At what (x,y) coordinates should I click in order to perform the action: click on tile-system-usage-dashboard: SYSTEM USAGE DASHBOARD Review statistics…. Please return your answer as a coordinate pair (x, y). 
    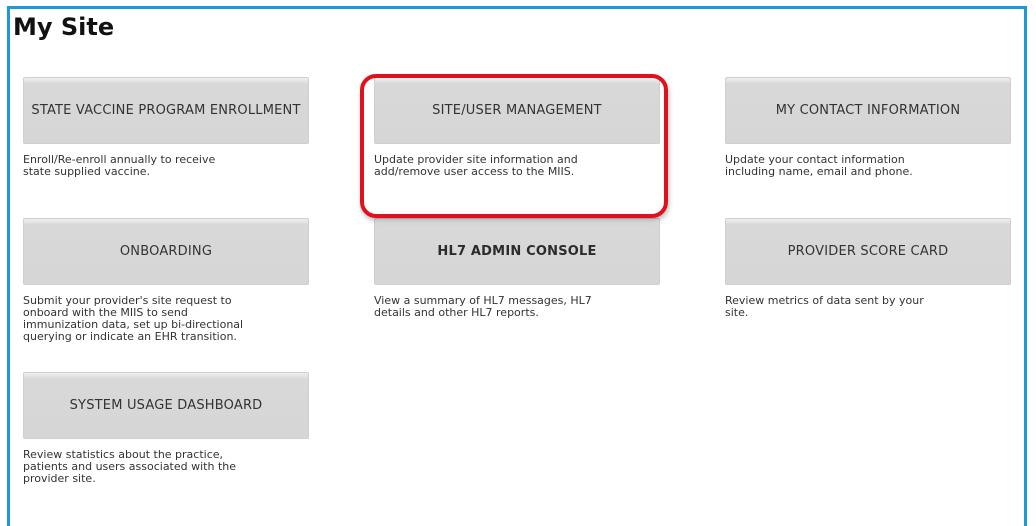
    Looking at the image, I should click on (166, 428).